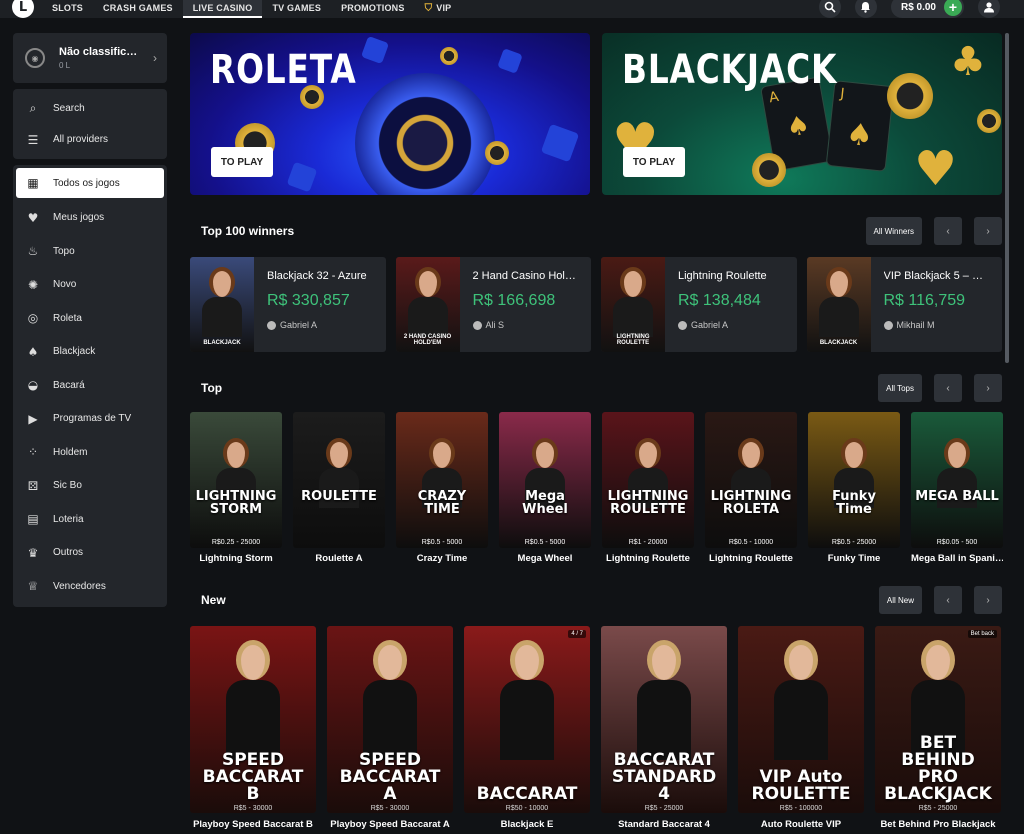 This screenshot has width=1024, height=834. What do you see at coordinates (514, 300) in the screenshot?
I see `winner-amount: R$ 166,698` at bounding box center [514, 300].